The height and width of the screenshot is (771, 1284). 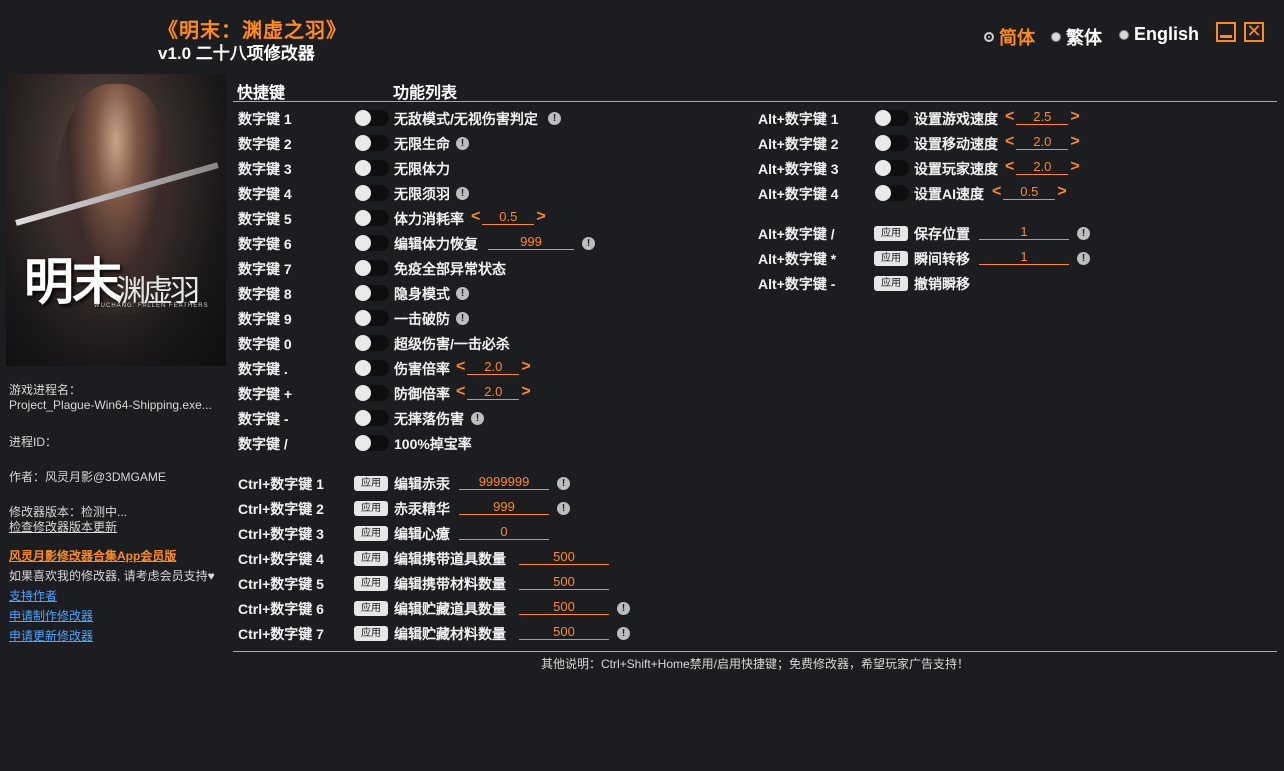 I want to click on feature-name: 编辑贮藏道具数量, so click(x=450, y=609).